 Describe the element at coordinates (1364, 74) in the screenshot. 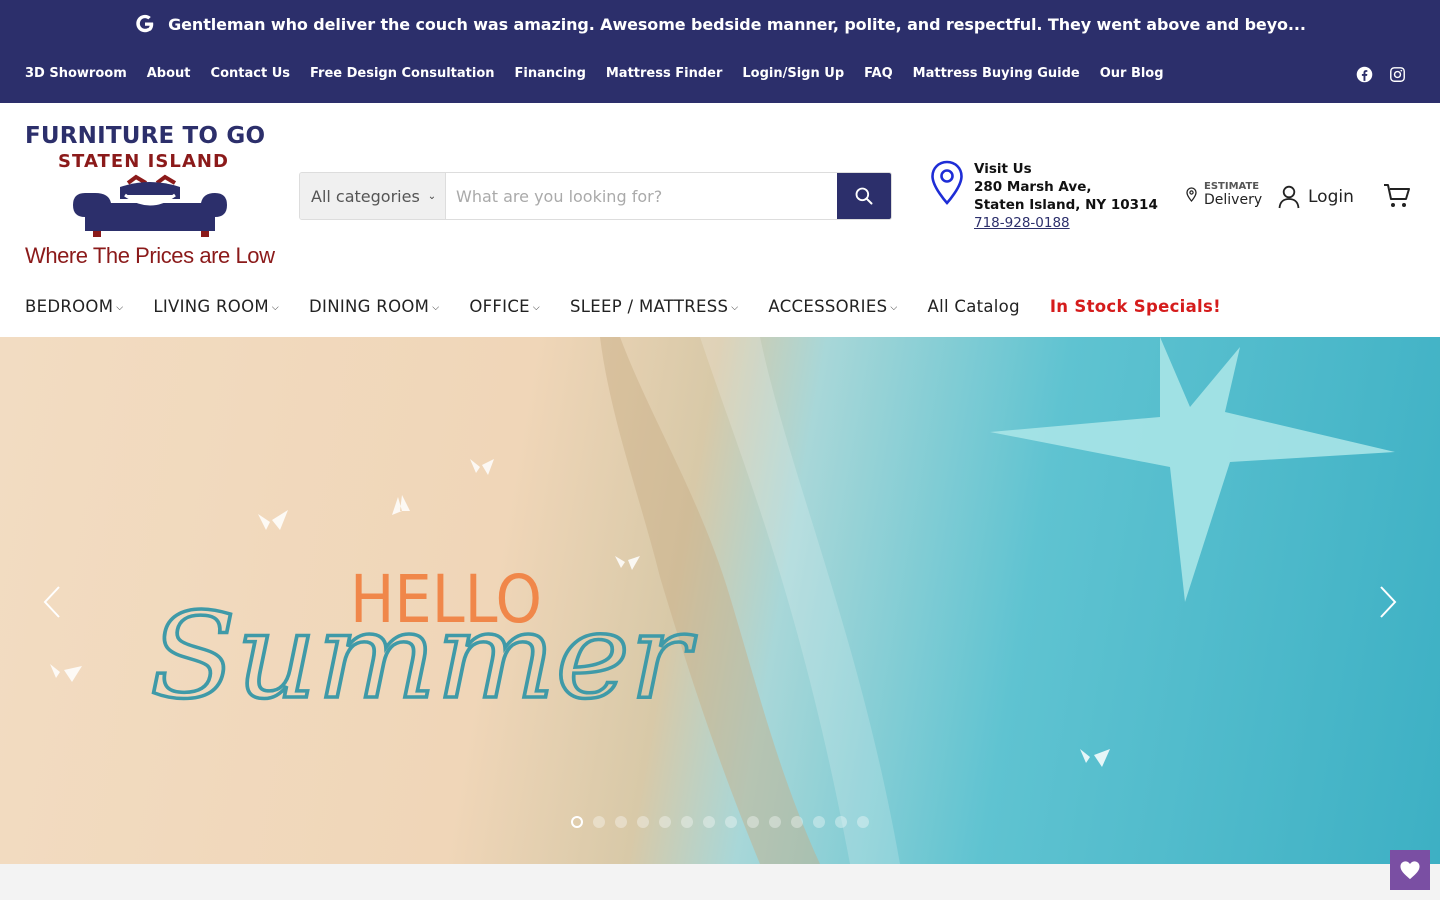

I see `facebook-icon` at that location.